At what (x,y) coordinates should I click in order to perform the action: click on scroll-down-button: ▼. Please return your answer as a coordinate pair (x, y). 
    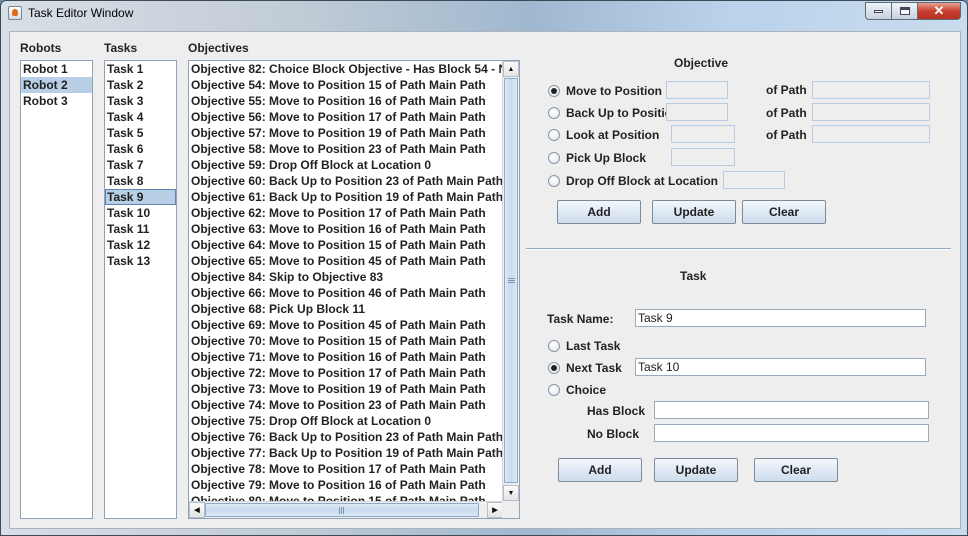
    Looking at the image, I should click on (511, 493).